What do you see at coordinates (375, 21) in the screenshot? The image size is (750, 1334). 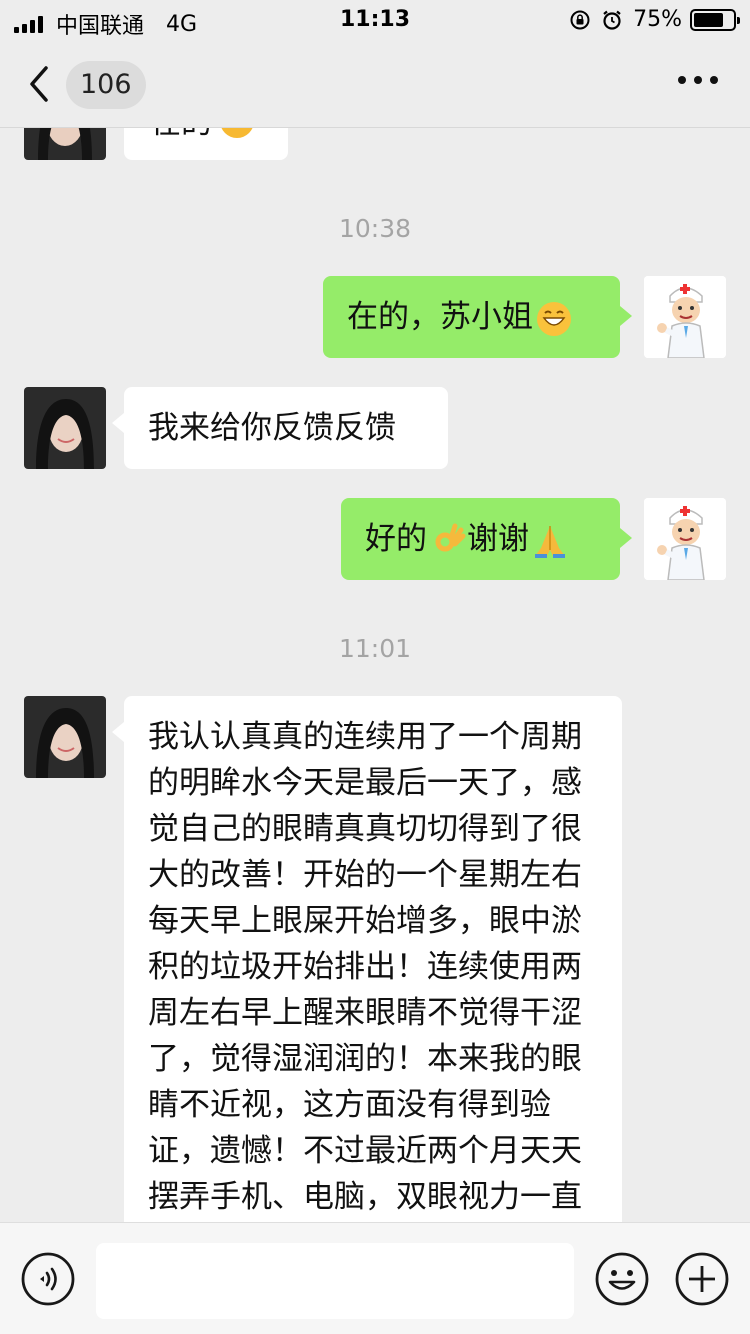 I see `status-bar: 中国联通 4G 11:13 75%` at bounding box center [375, 21].